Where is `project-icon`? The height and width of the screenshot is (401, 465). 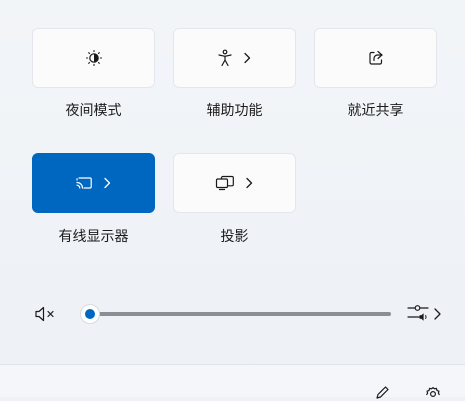
project-icon is located at coordinates (224, 183).